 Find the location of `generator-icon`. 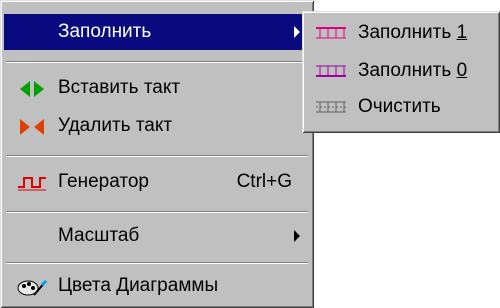

generator-icon is located at coordinates (32, 184).